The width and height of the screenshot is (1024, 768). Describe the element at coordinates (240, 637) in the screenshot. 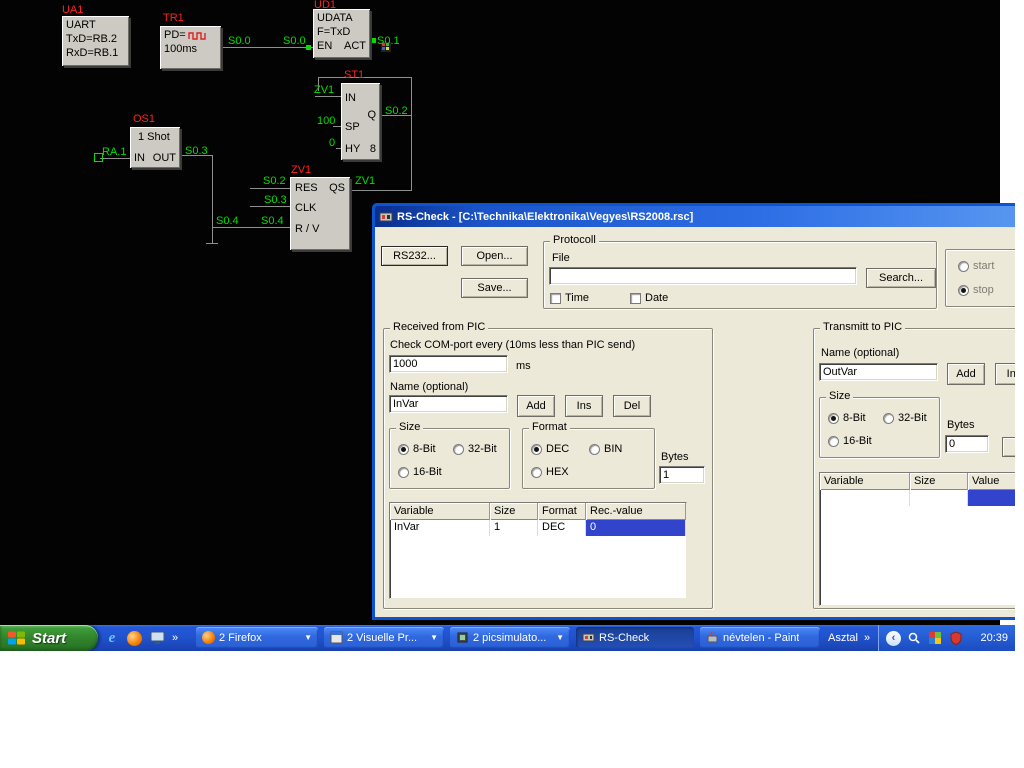

I see `task-label: 2 Firefox` at that location.